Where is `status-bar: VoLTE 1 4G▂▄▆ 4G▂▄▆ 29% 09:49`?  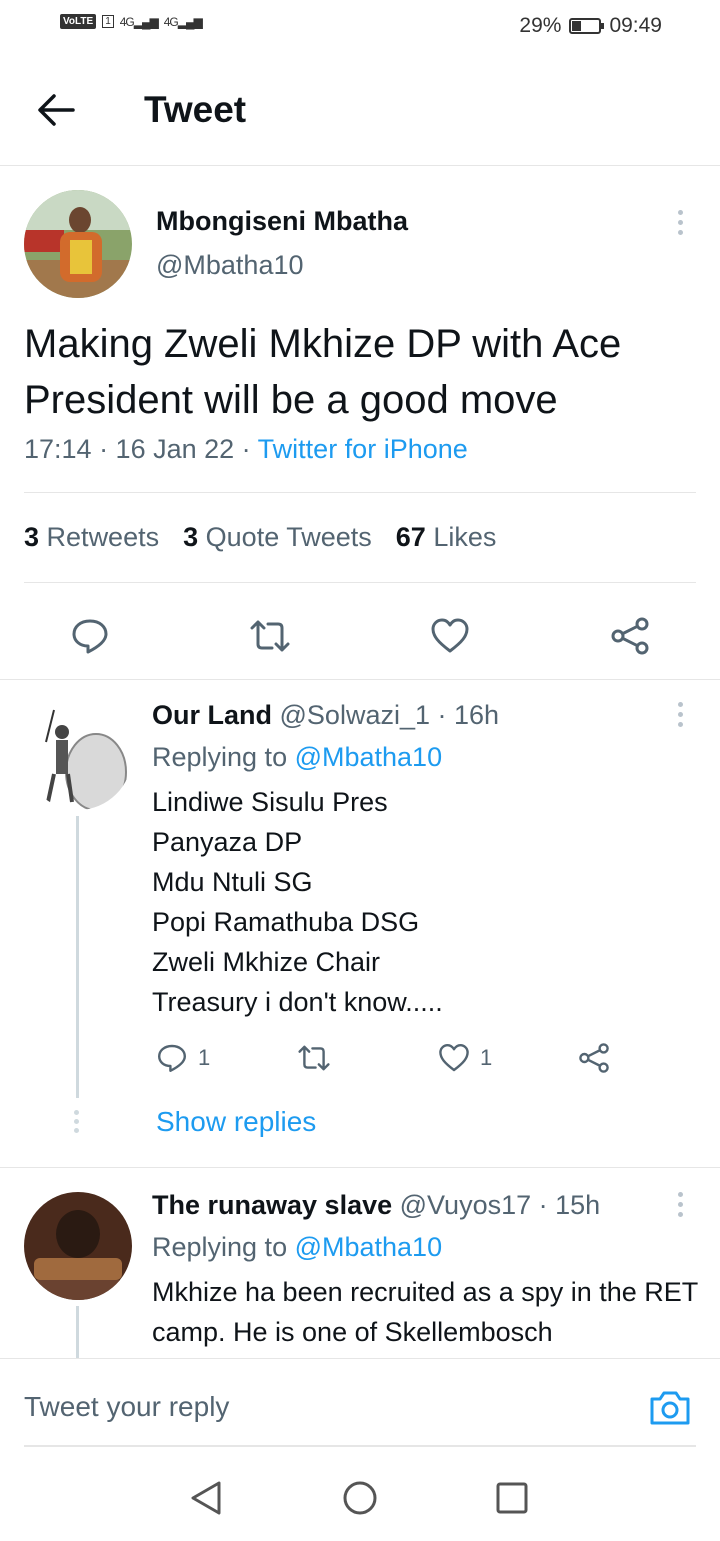
status-bar: VoLTE 1 4G▂▄▆ 4G▂▄▆ 29% 09:49 is located at coordinates (360, 28).